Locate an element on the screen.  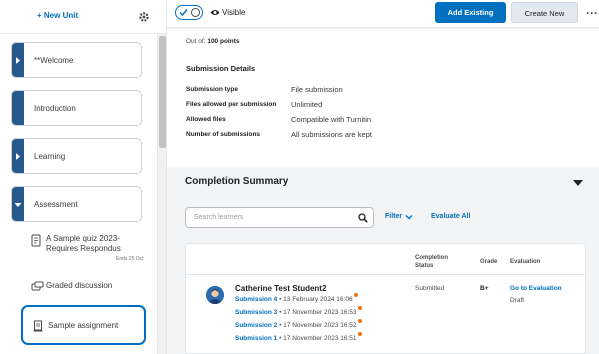
check-icon is located at coordinates (183, 13).